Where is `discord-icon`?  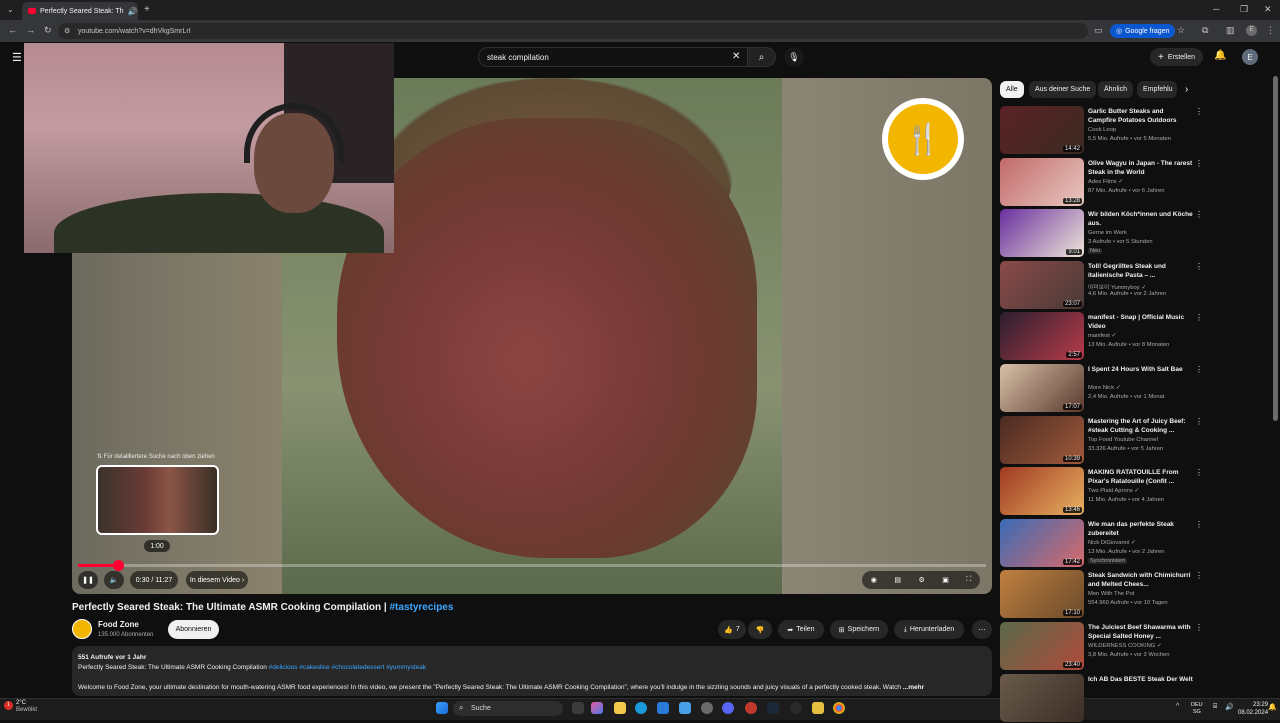 discord-icon is located at coordinates (728, 708).